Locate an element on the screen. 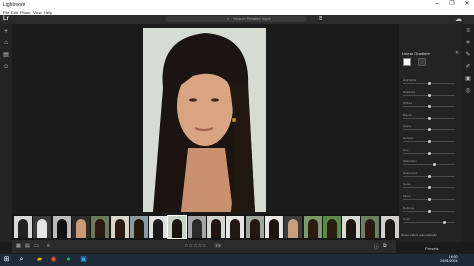 Image resolution: width=474 pixels, height=266 pixels. slider-label: Defringe is located at coordinates (409, 208).